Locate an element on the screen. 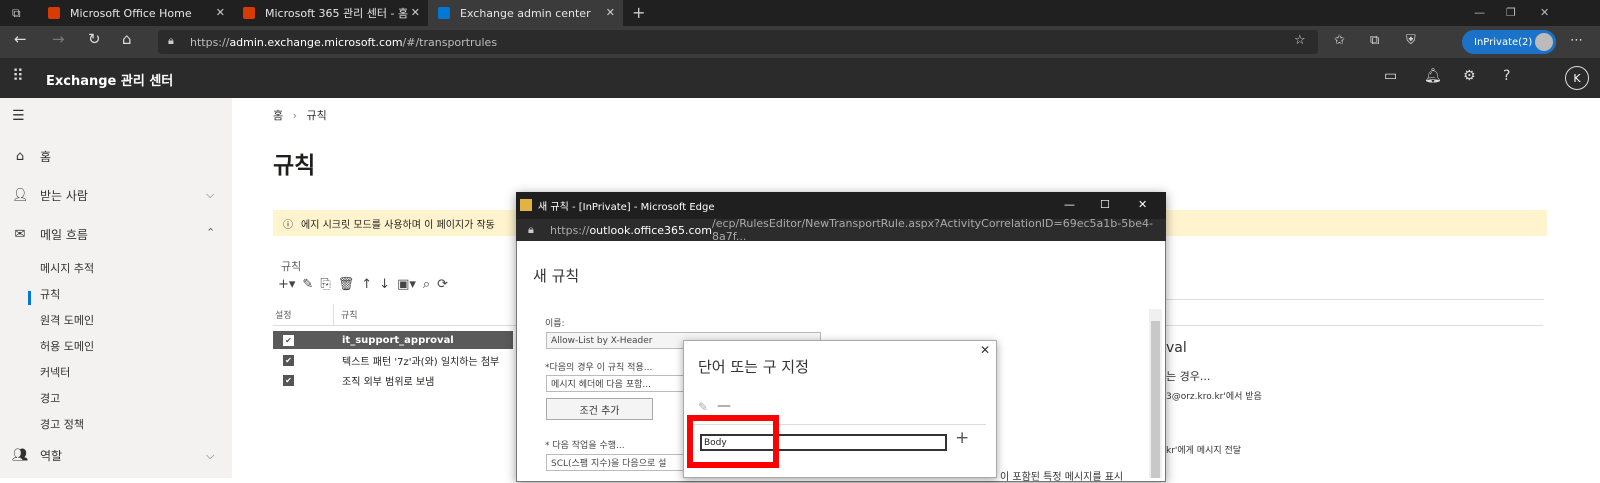 This screenshot has width=1600, height=483. search-icon: ⌕ is located at coordinates (426, 284).